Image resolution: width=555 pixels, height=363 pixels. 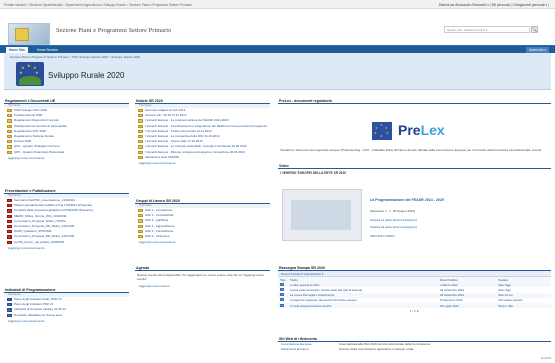 What do you see at coordinates (33, 231) in the screenshot?
I see `presentazione-label: DG05_Quaderno_05072011` at bounding box center [33, 231].